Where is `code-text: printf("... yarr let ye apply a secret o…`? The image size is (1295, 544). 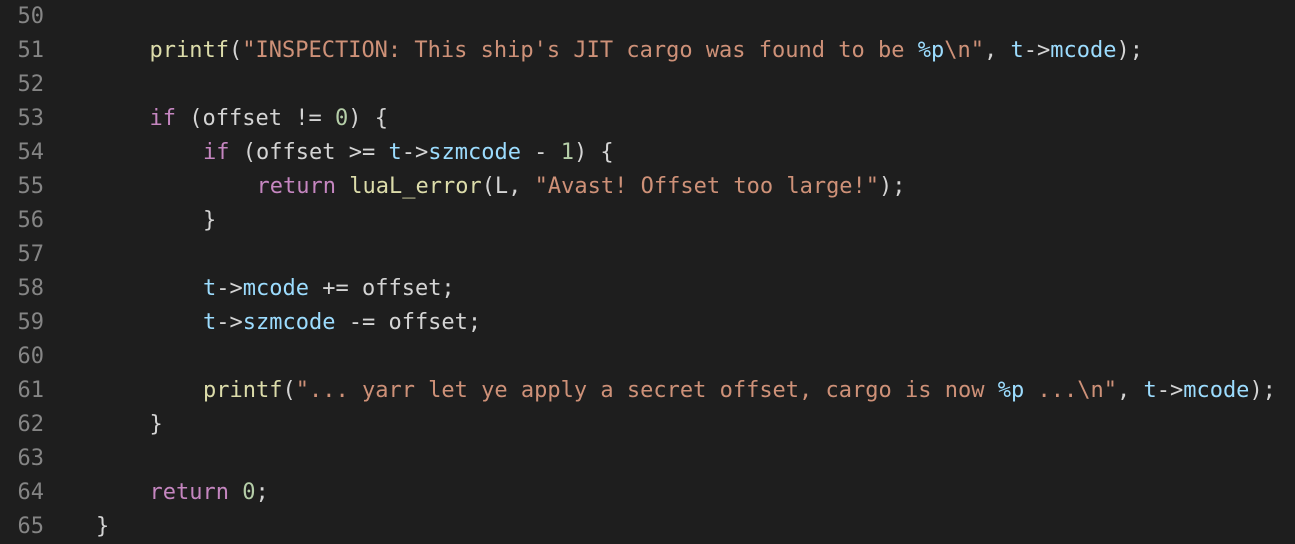 code-text: printf("... yarr let ye apply a secret o… is located at coordinates (739, 391).